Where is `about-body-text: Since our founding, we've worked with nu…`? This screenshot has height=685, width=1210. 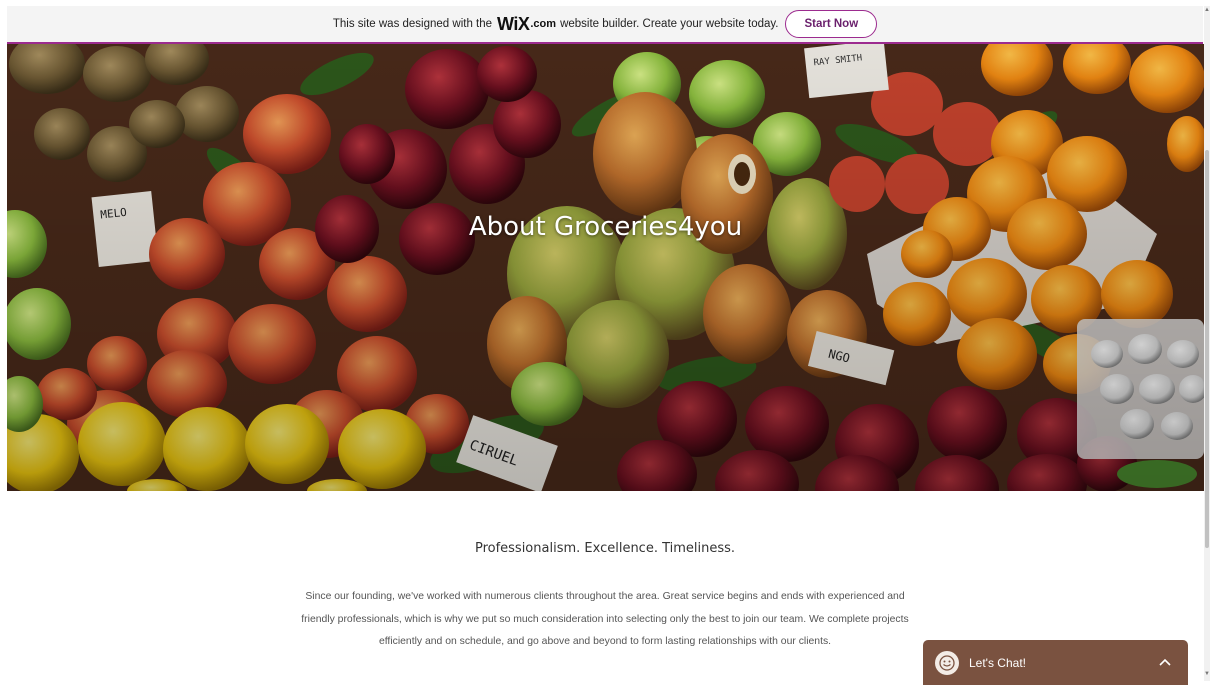
about-body-text: Since our founding, we've worked with nu… is located at coordinates (605, 619).